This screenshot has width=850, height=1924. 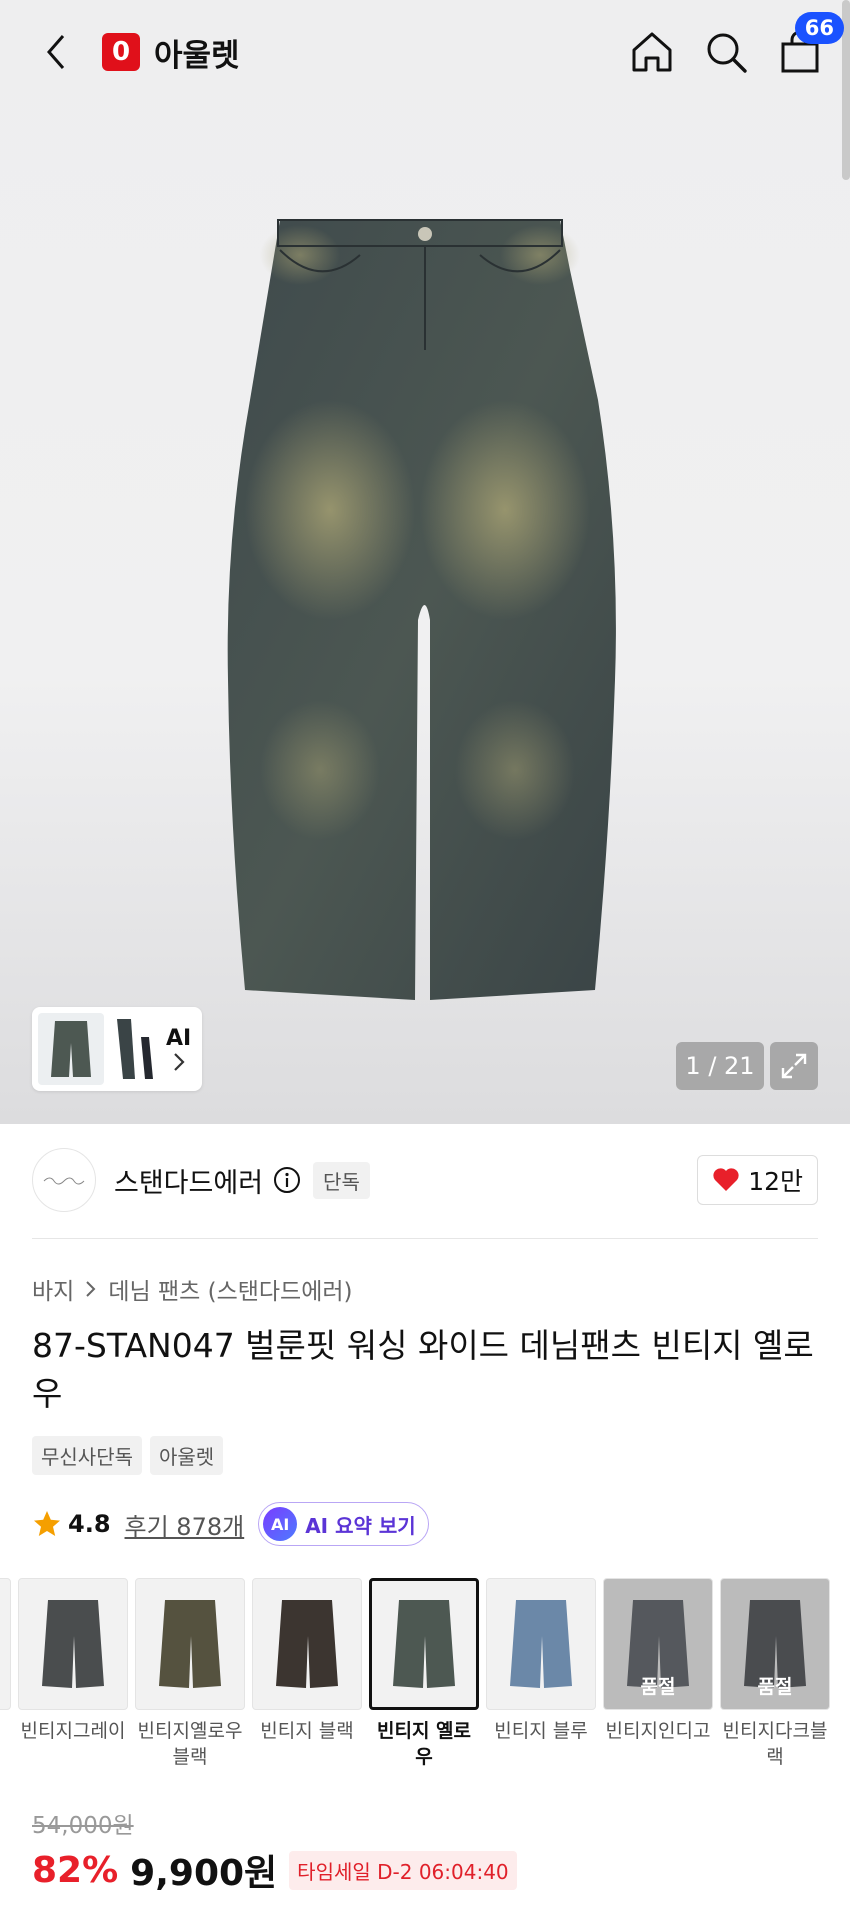 I want to click on ai-badge-icon: AI, so click(x=280, y=1524).